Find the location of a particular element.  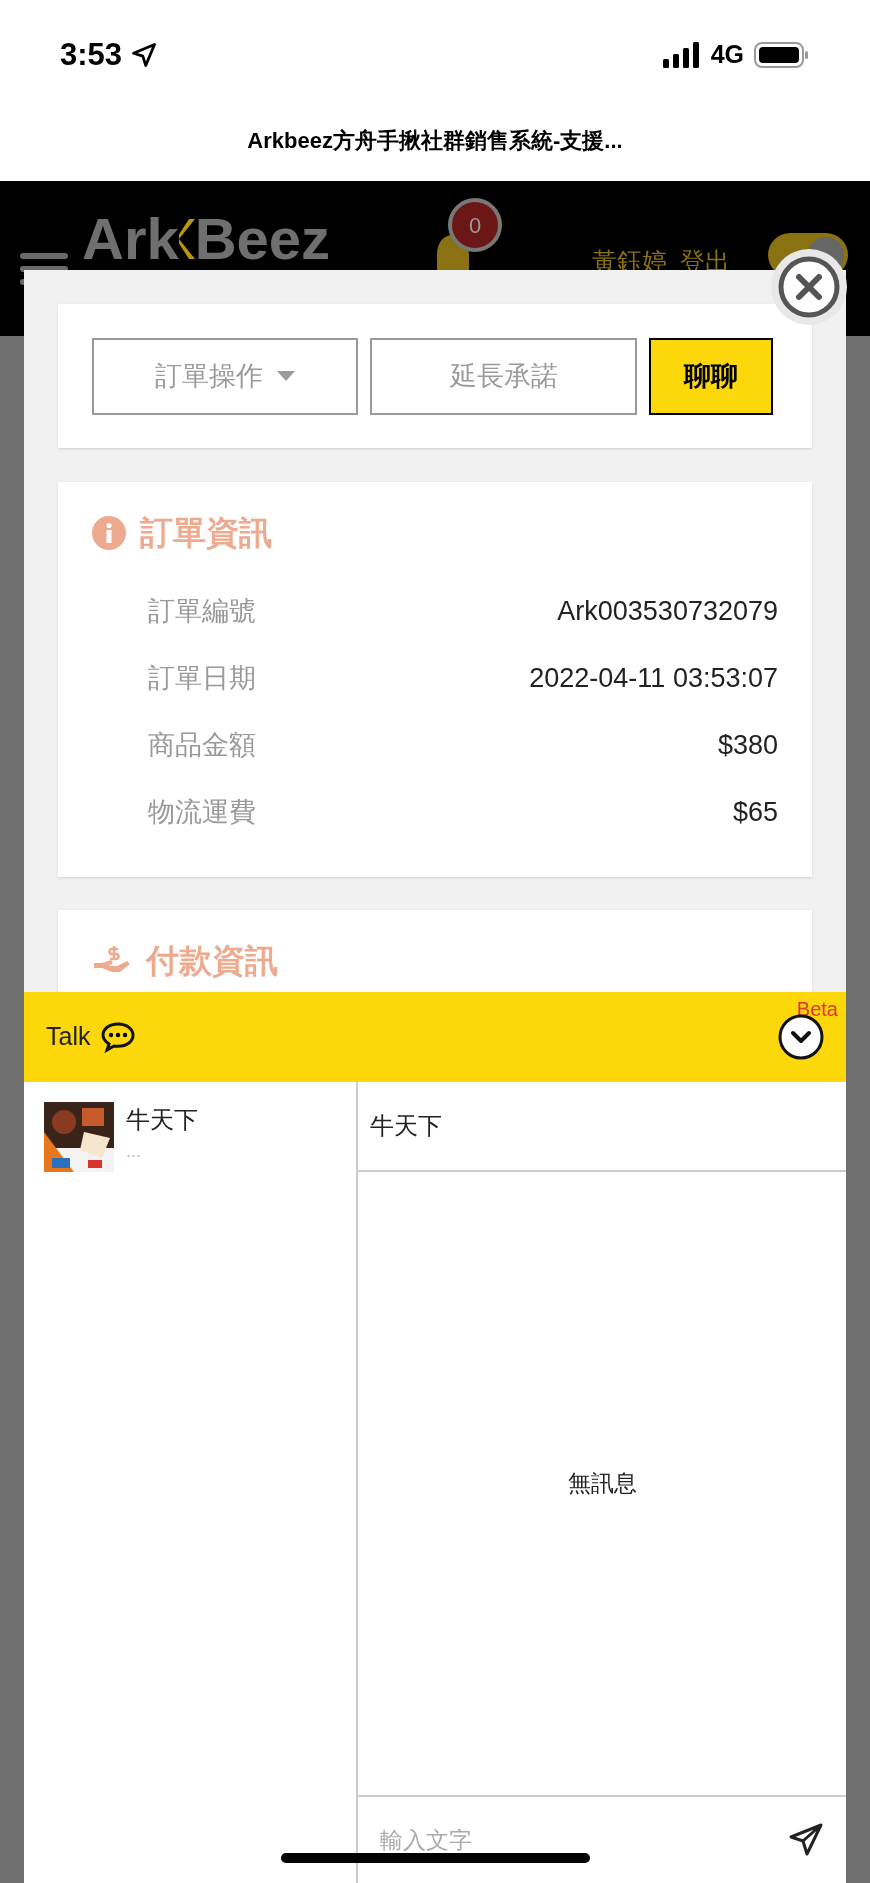

collapse-icon is located at coordinates (801, 1037).